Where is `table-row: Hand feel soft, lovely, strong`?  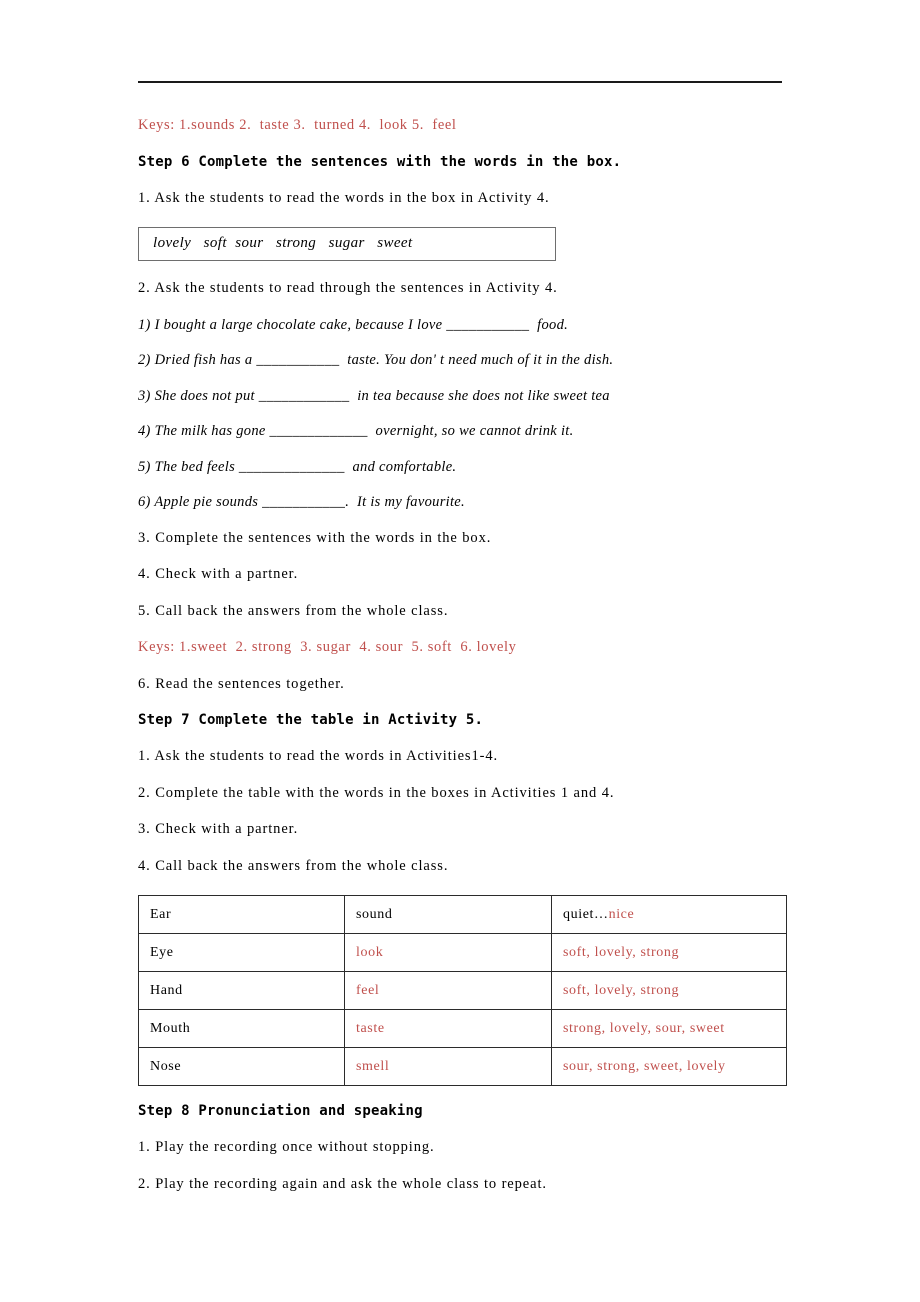
table-row: Hand feel soft, lovely, strong is located at coordinates (462, 990).